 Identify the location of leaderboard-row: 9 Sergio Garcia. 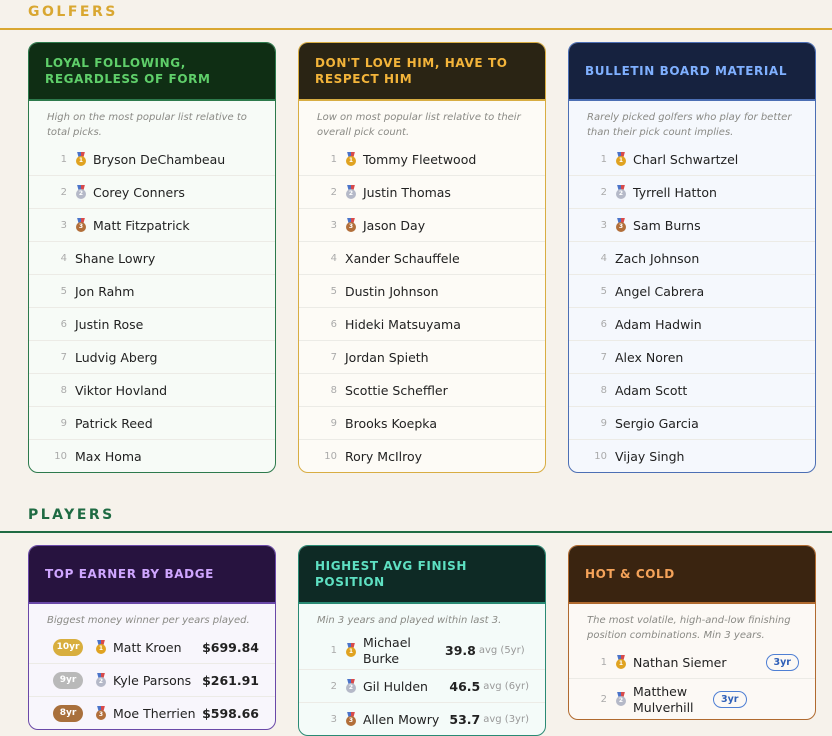
(692, 423).